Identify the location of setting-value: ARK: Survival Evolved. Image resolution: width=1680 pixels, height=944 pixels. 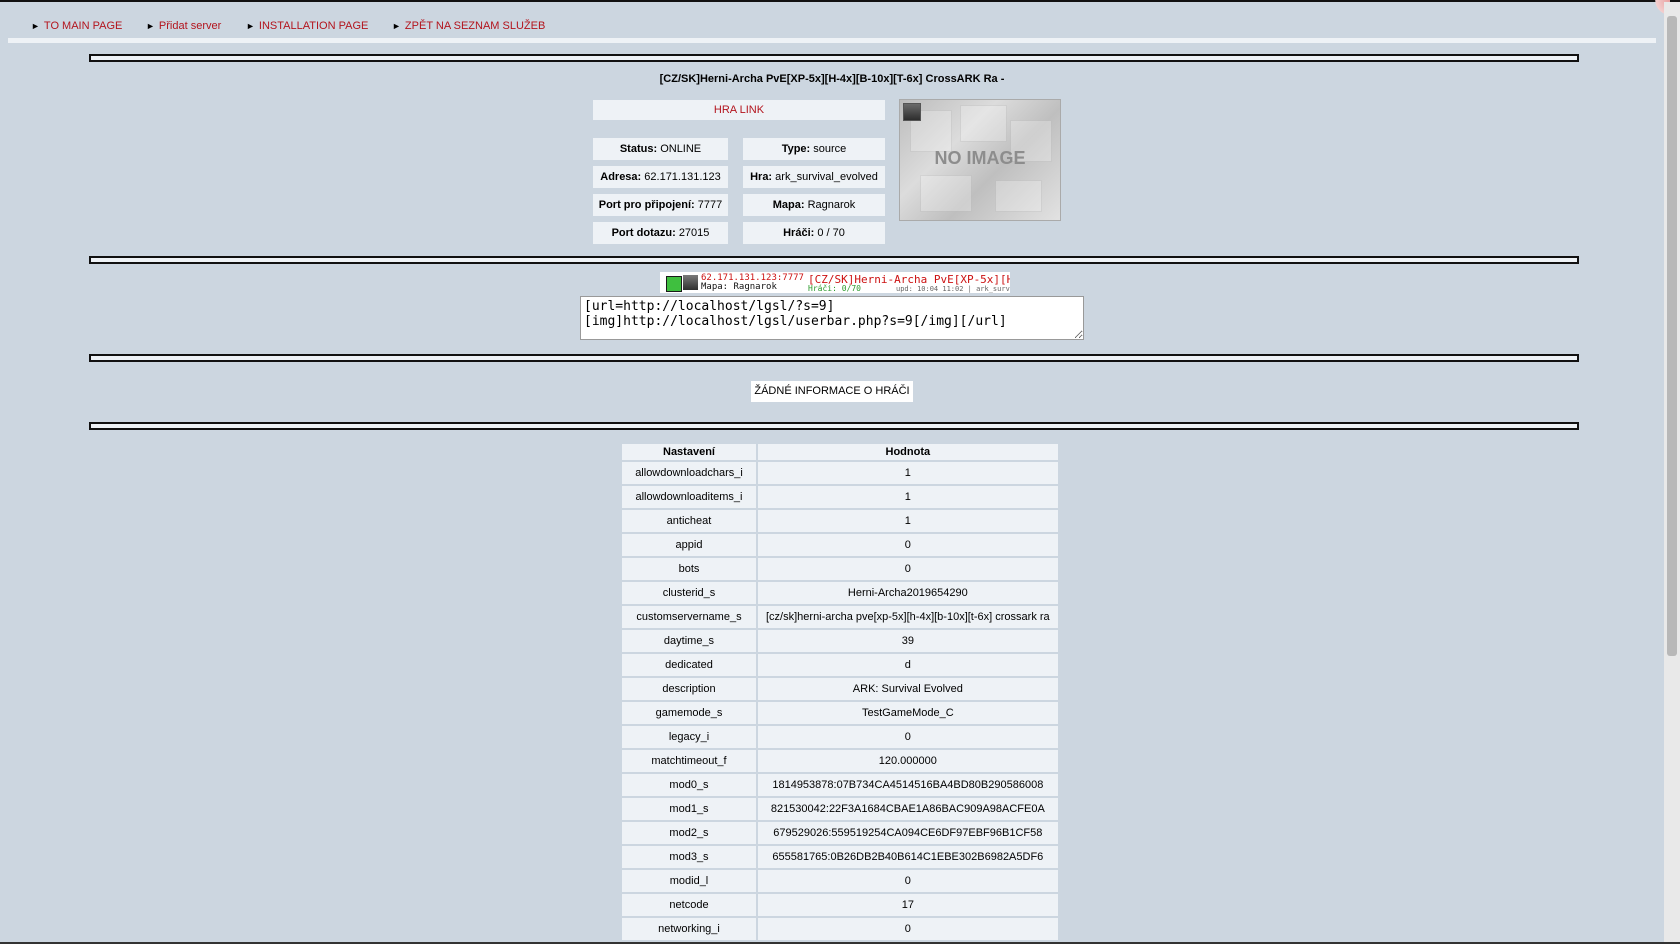
(908, 689).